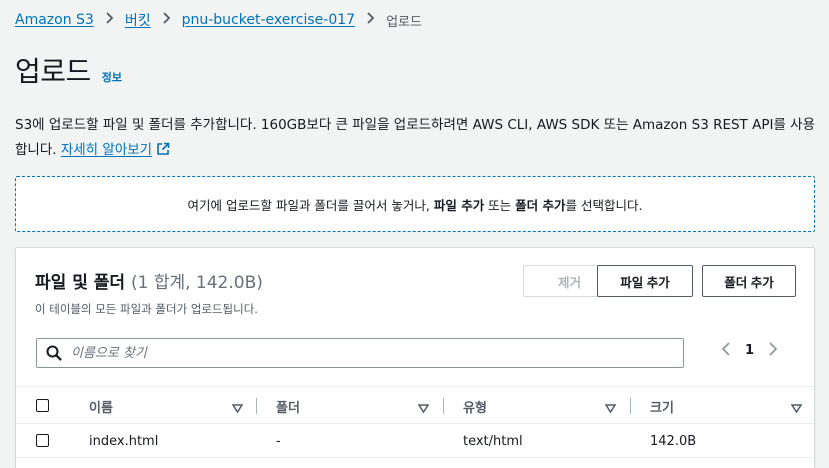  I want to click on add-folder-button: 폴더 추가, so click(749, 281).